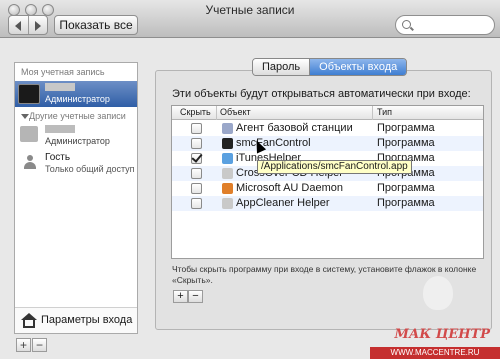  I want to click on sidebar-item-current-user: Администратор, so click(76, 94).